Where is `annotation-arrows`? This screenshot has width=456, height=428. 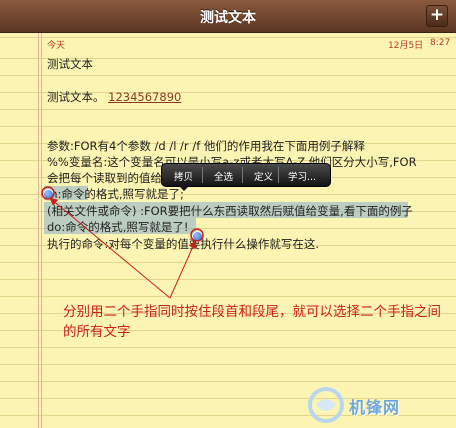 annotation-arrows is located at coordinates (122, 242).